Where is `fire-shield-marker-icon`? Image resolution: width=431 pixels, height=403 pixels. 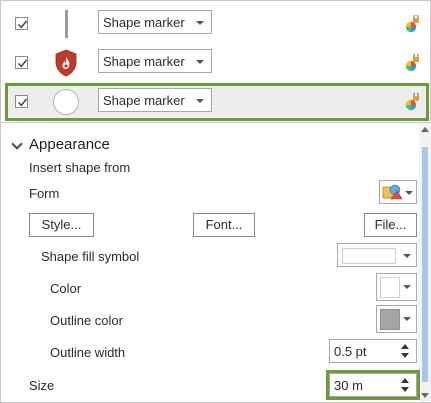 fire-shield-marker-icon is located at coordinates (66, 63).